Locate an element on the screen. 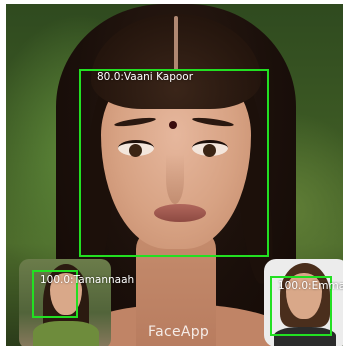  app-watermark: FaceApp is located at coordinates (179, 332).